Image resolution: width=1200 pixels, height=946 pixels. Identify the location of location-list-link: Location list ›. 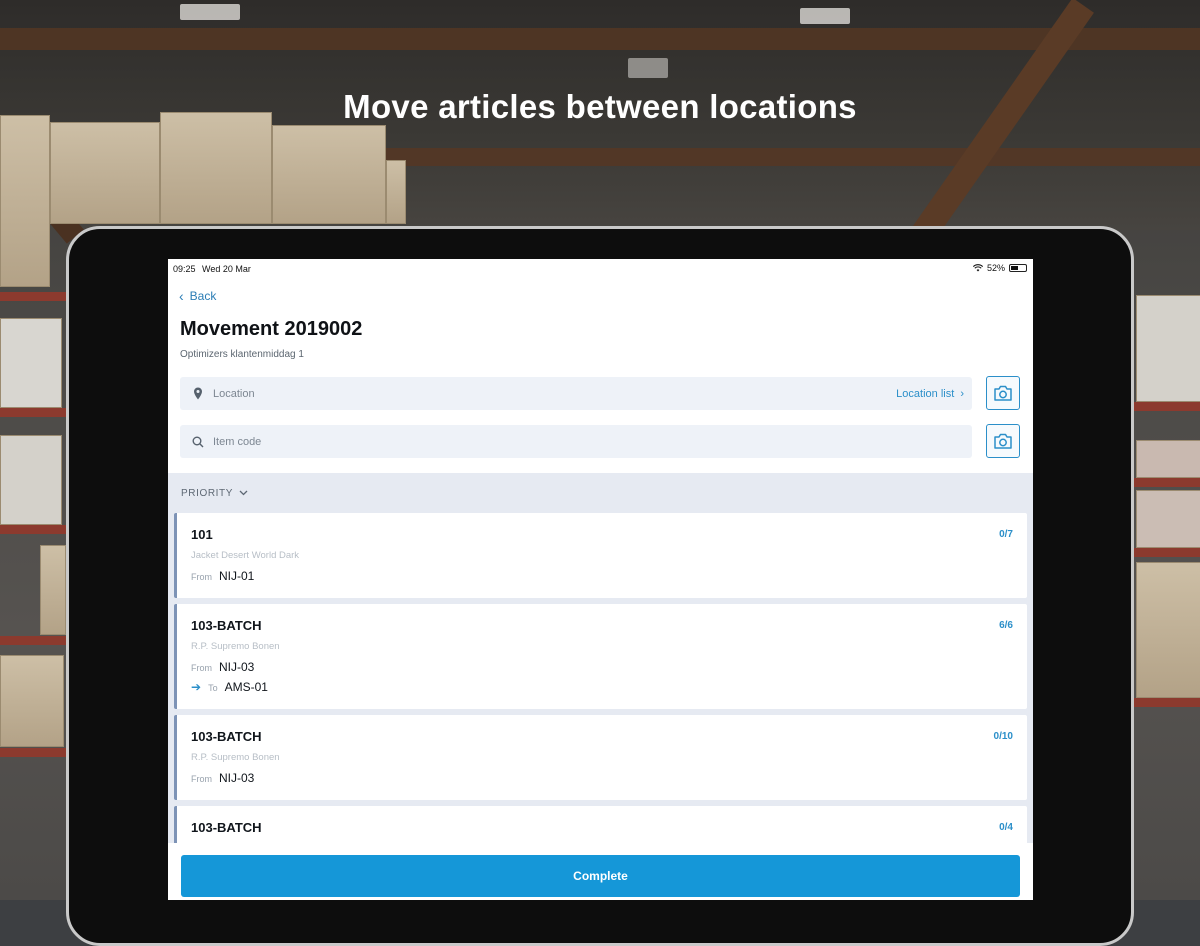
(930, 394).